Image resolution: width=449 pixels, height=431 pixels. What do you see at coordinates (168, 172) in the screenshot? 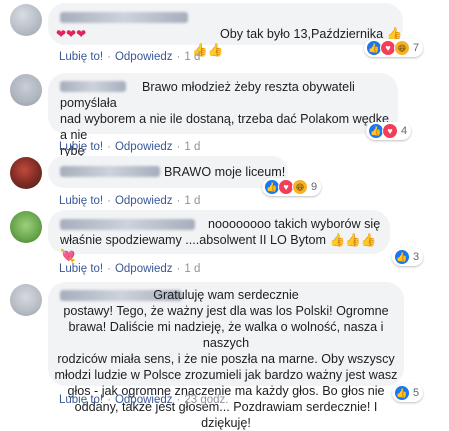
I see `comment-bubble: BRAWO moje liceum!` at bounding box center [168, 172].